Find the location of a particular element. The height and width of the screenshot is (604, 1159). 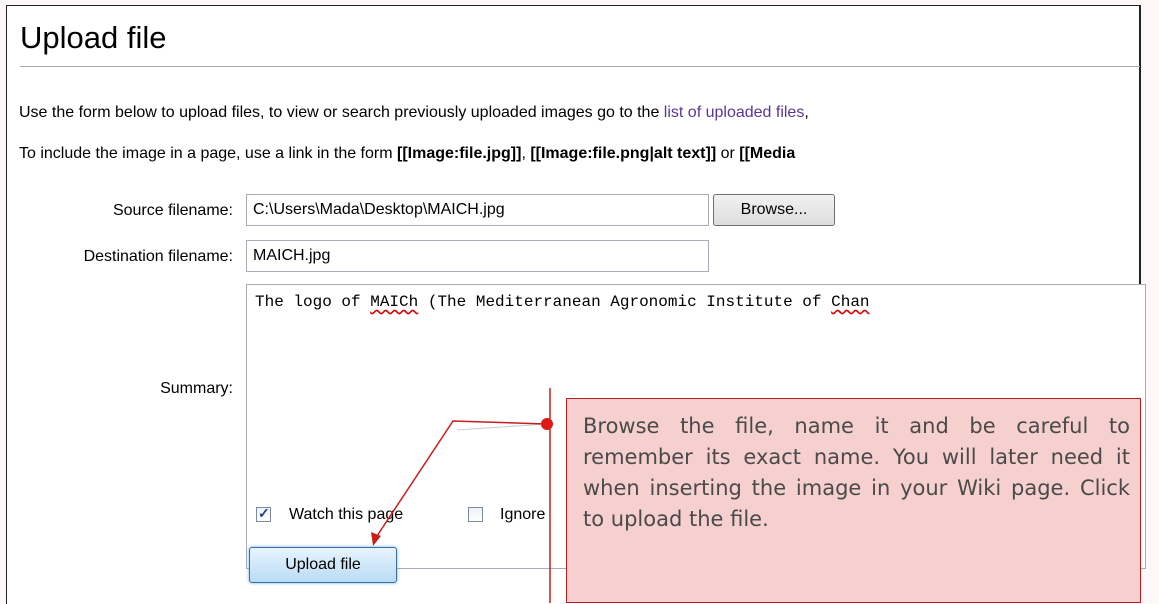

arrowhead-icon is located at coordinates (376, 539).